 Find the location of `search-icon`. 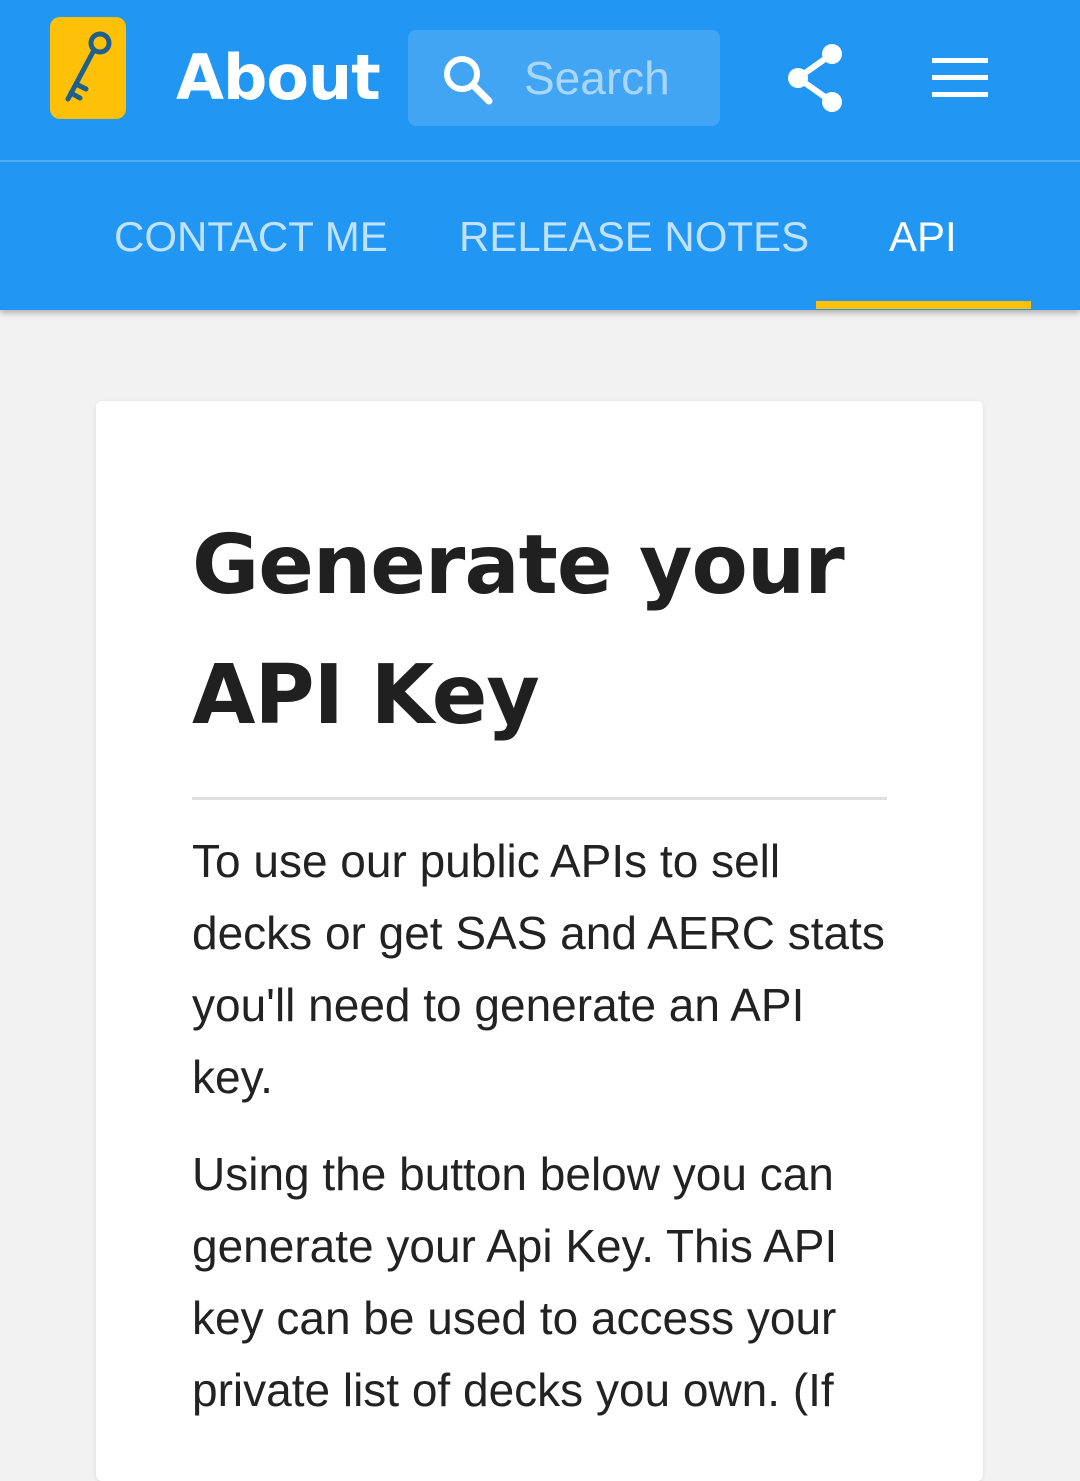

search-icon is located at coordinates (468, 80).